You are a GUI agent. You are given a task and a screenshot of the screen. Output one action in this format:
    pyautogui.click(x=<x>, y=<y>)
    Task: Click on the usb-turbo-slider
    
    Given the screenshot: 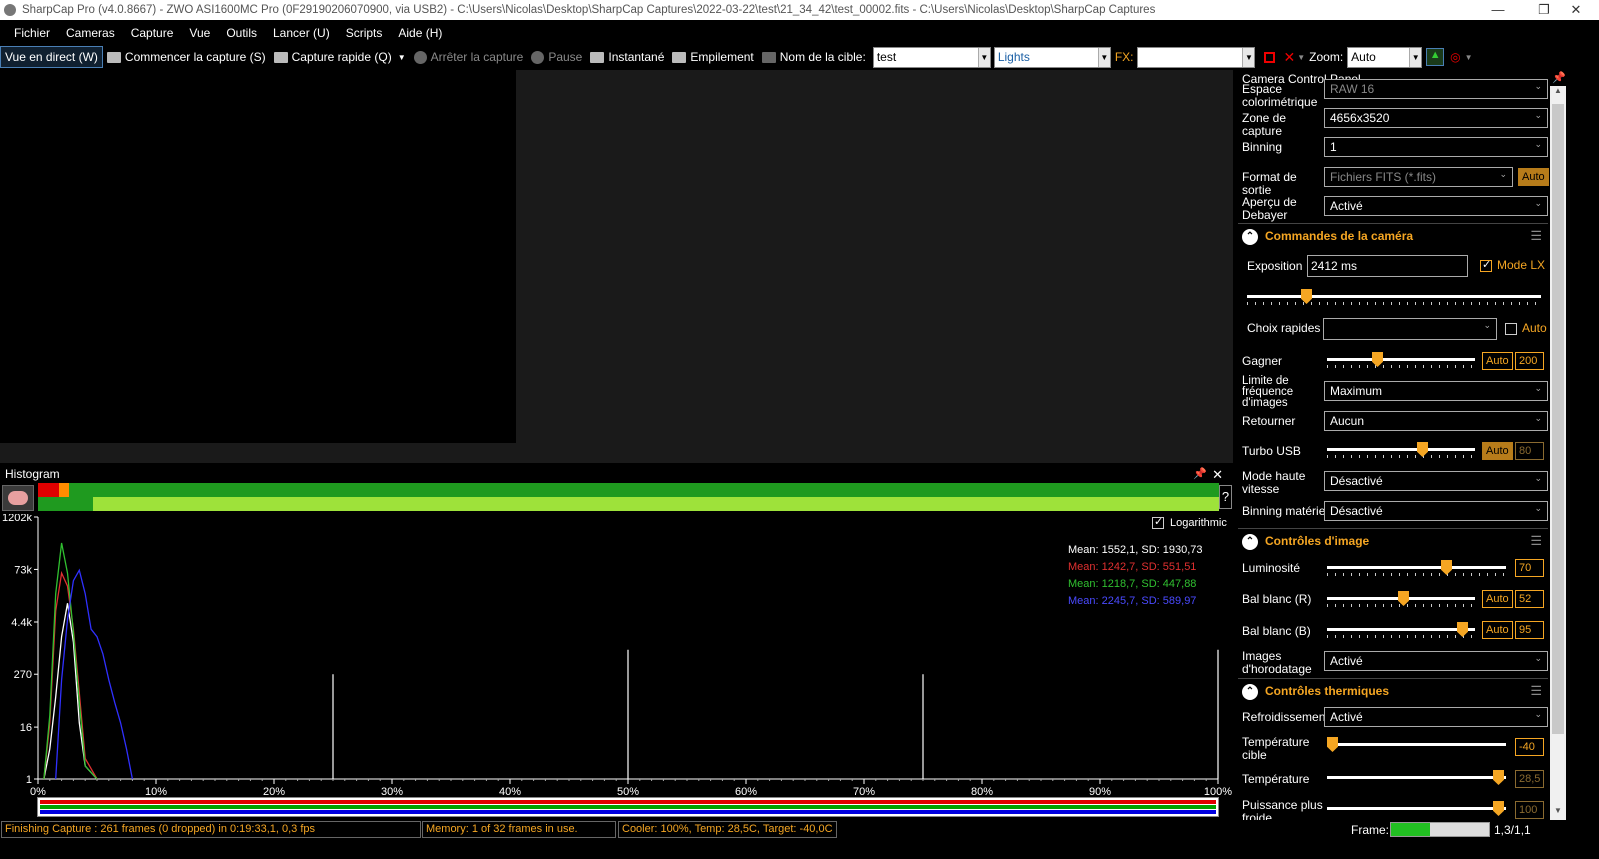 What is the action you would take?
    pyautogui.click(x=1401, y=450)
    